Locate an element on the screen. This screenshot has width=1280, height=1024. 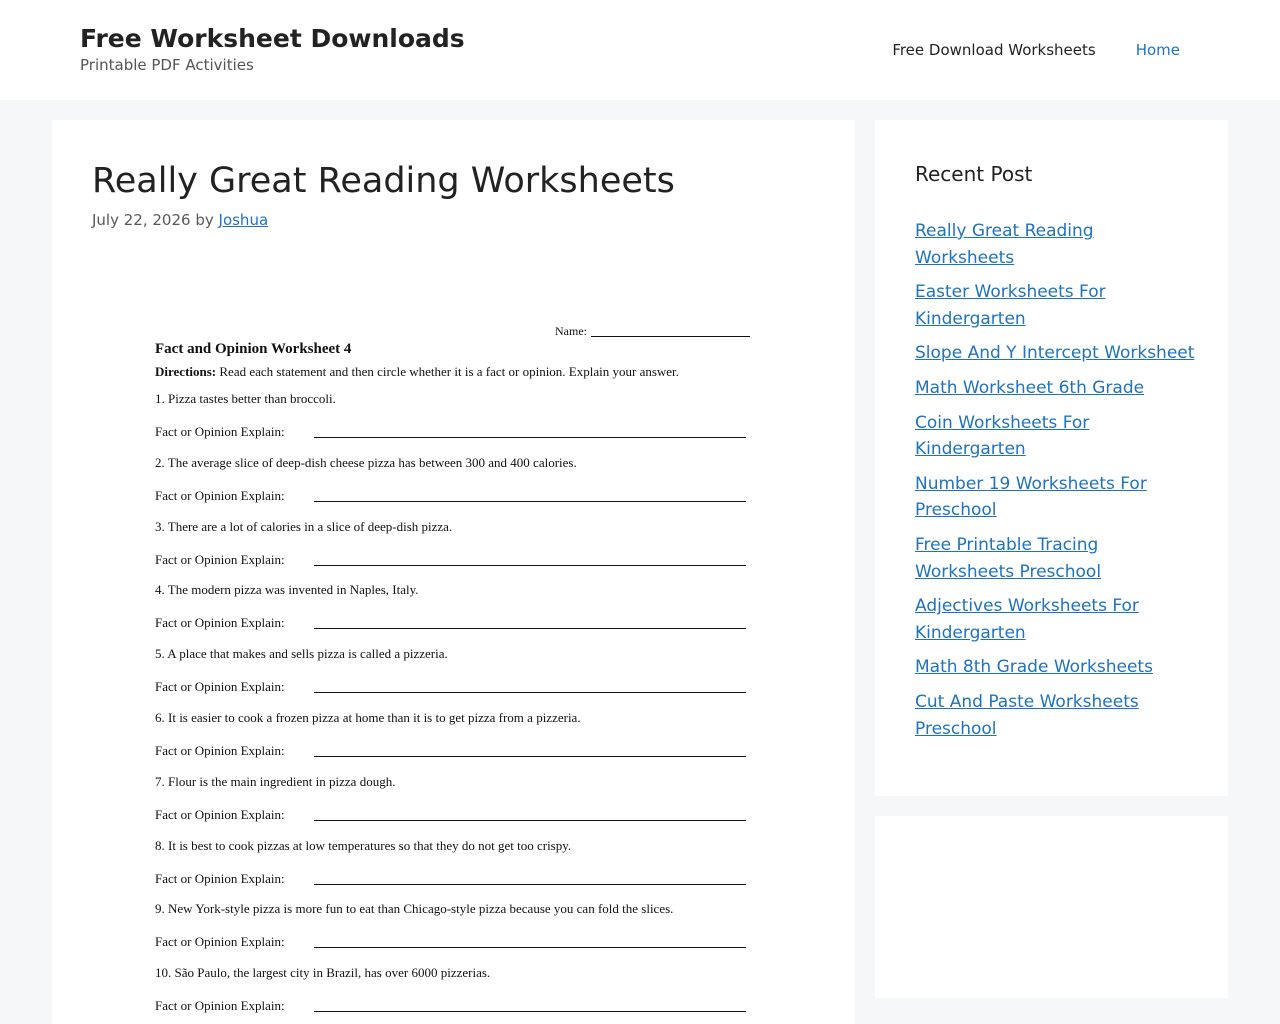
list-item: Really Great Reading Worksheets is located at coordinates (1055, 244).